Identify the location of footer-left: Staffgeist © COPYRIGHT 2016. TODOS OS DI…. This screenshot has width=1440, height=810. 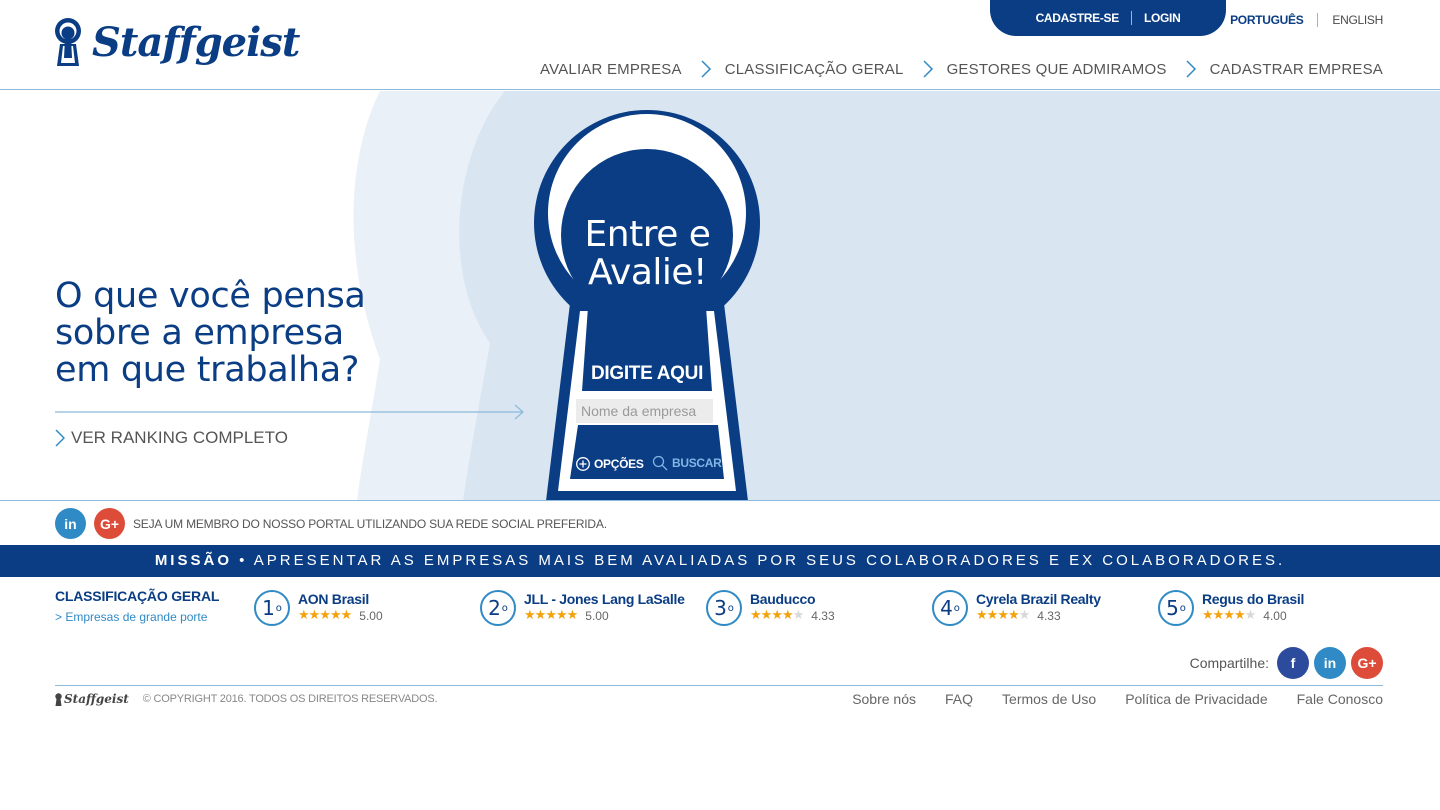
(246, 699).